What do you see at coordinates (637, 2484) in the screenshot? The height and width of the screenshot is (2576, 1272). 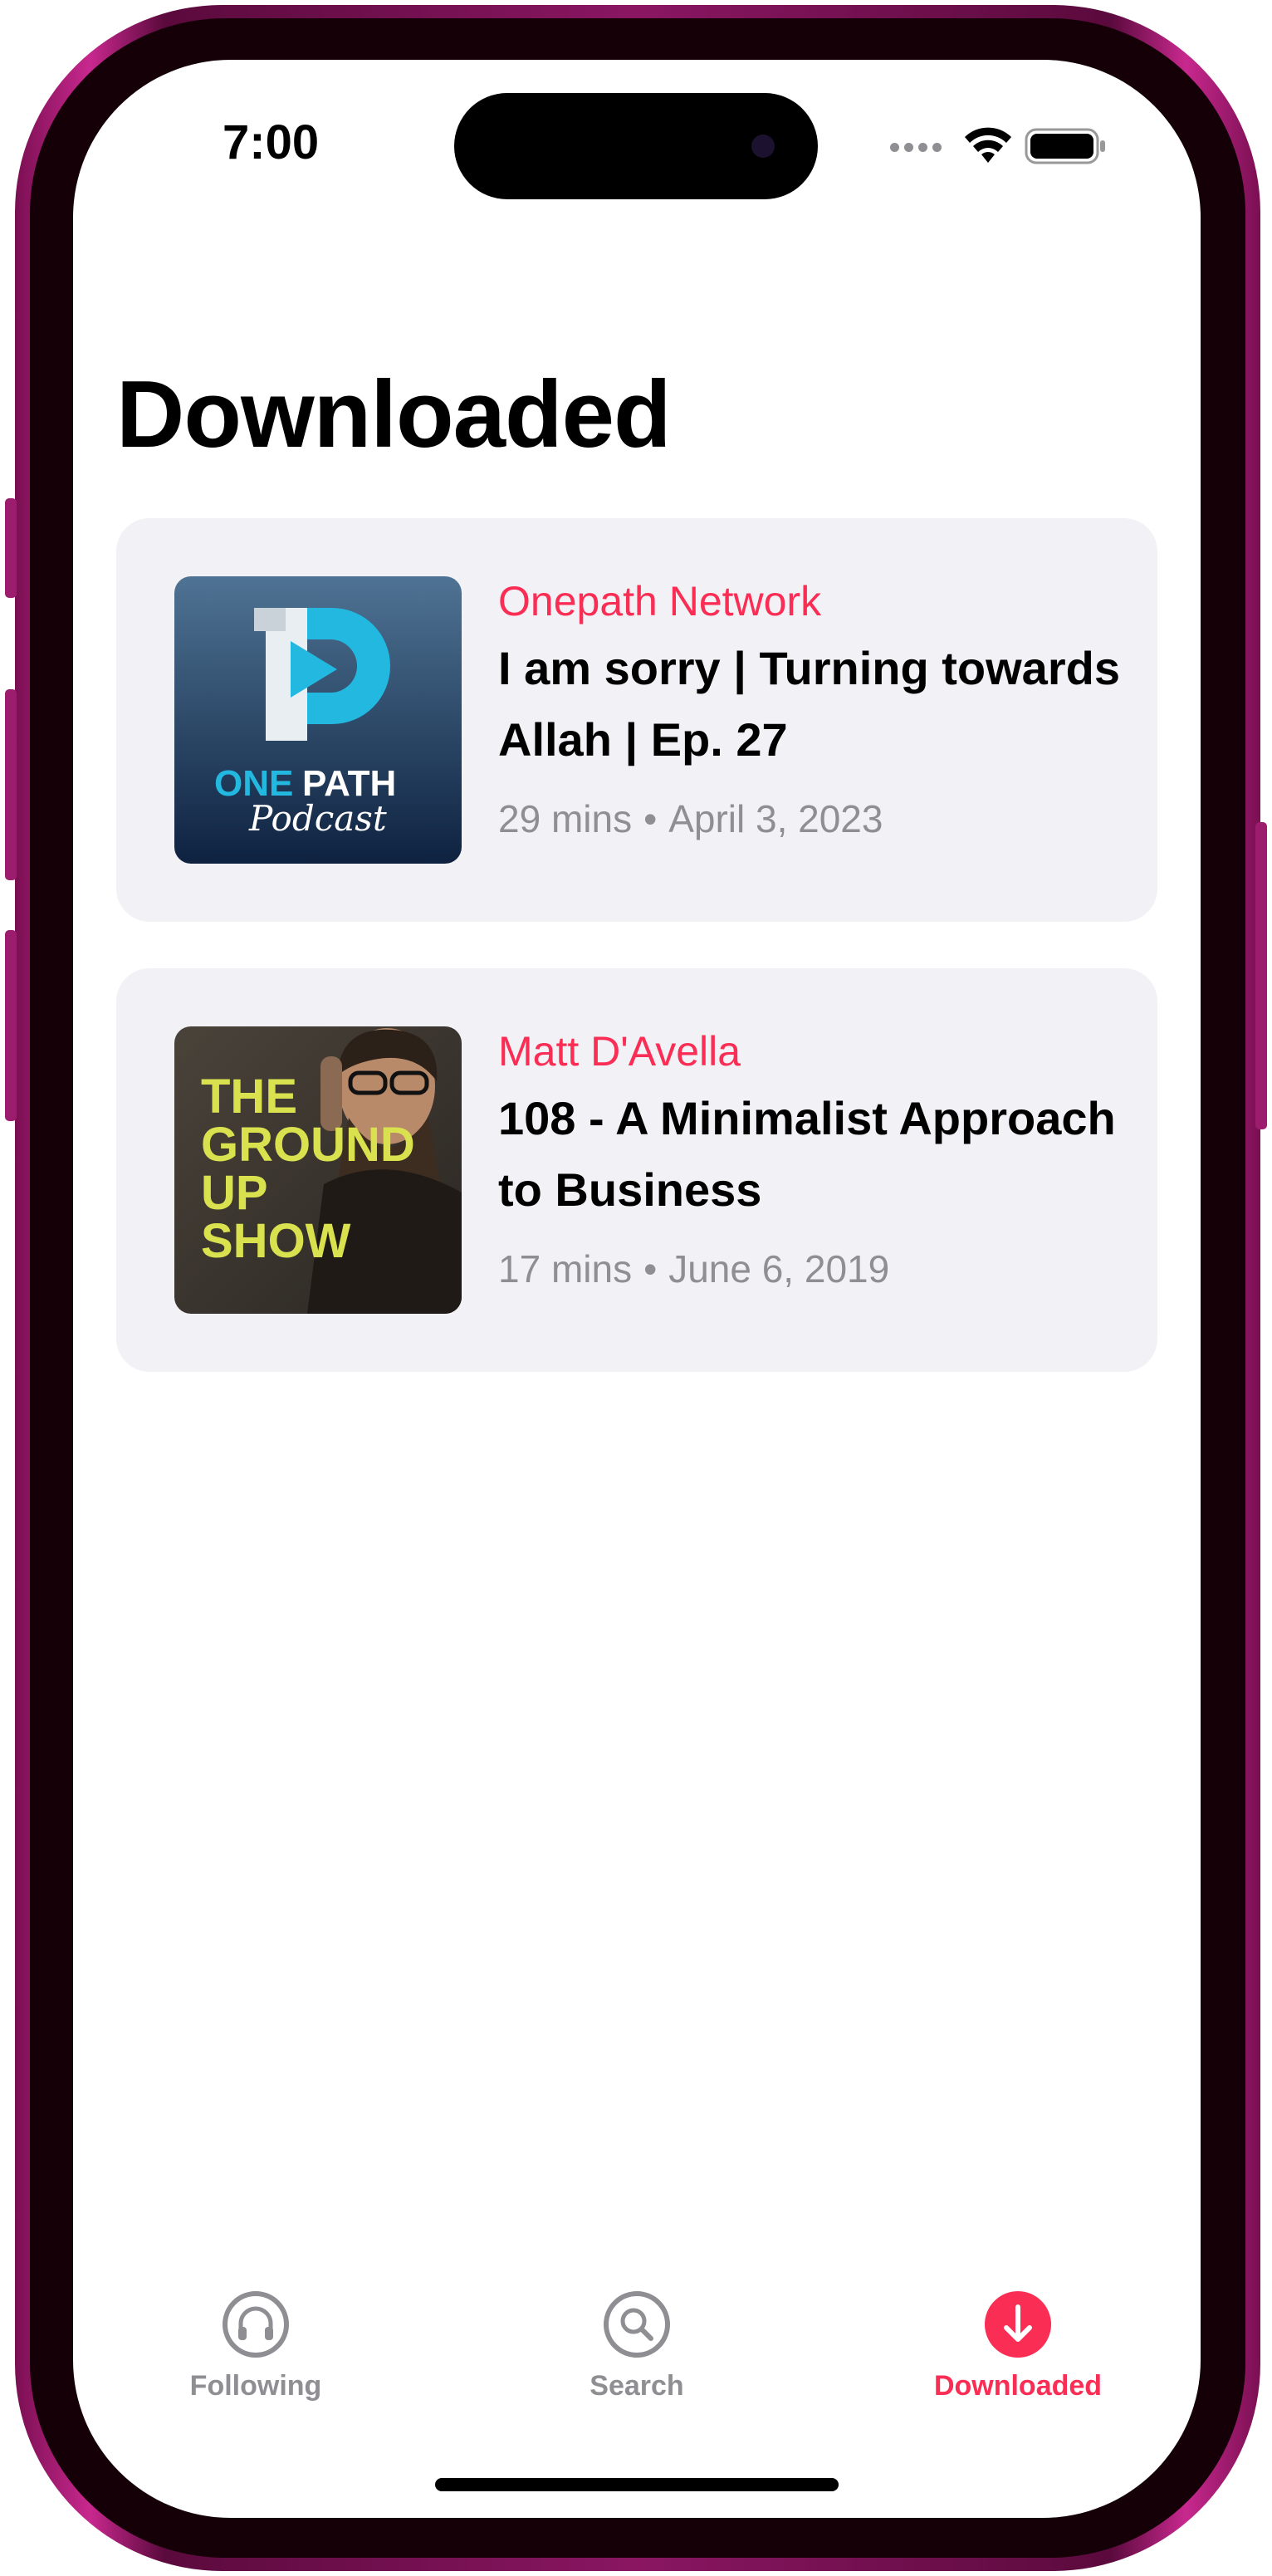 I see `home-indicator` at bounding box center [637, 2484].